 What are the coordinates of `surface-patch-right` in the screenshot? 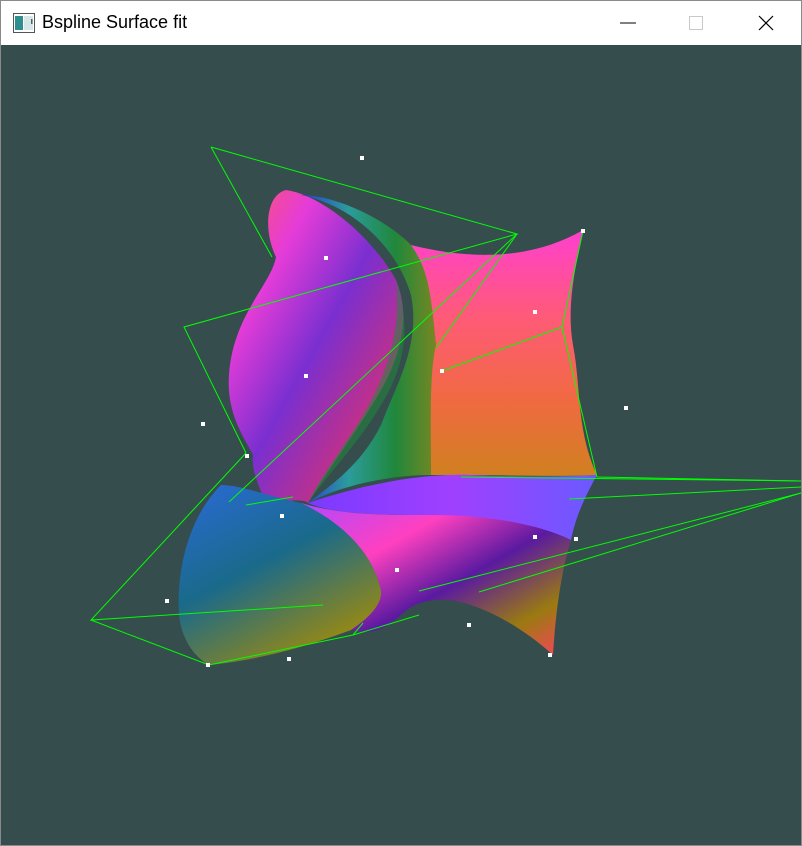 It's located at (504, 353).